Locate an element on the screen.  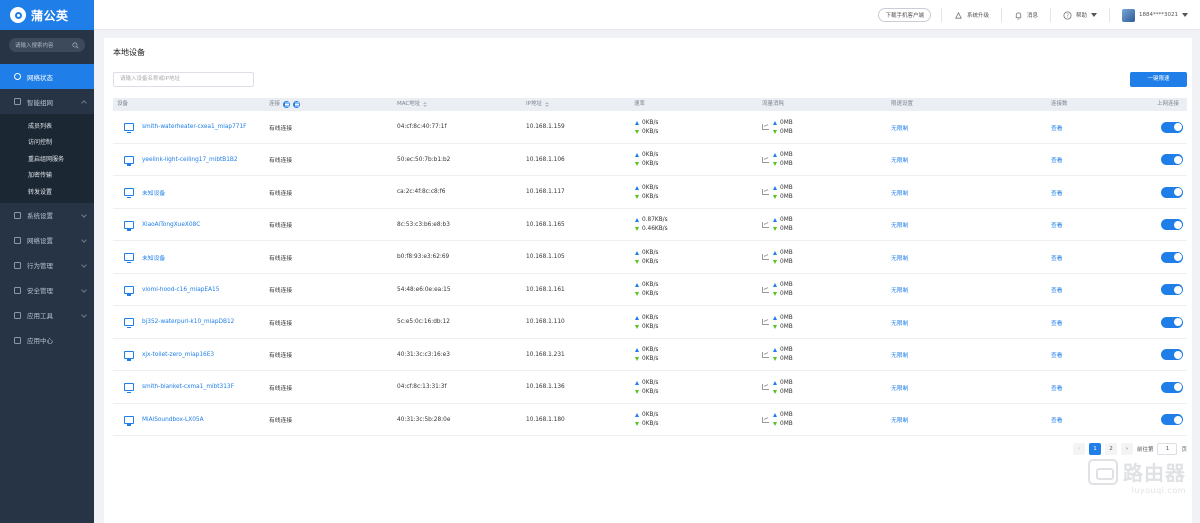
device-name-link: yeelink-light-ceiling17_mibtB1B2 is located at coordinates (190, 160).